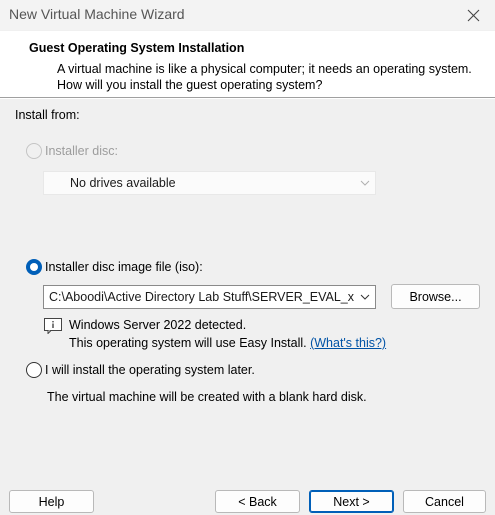  I want to click on whats-this-link: (What's this?), so click(348, 343).